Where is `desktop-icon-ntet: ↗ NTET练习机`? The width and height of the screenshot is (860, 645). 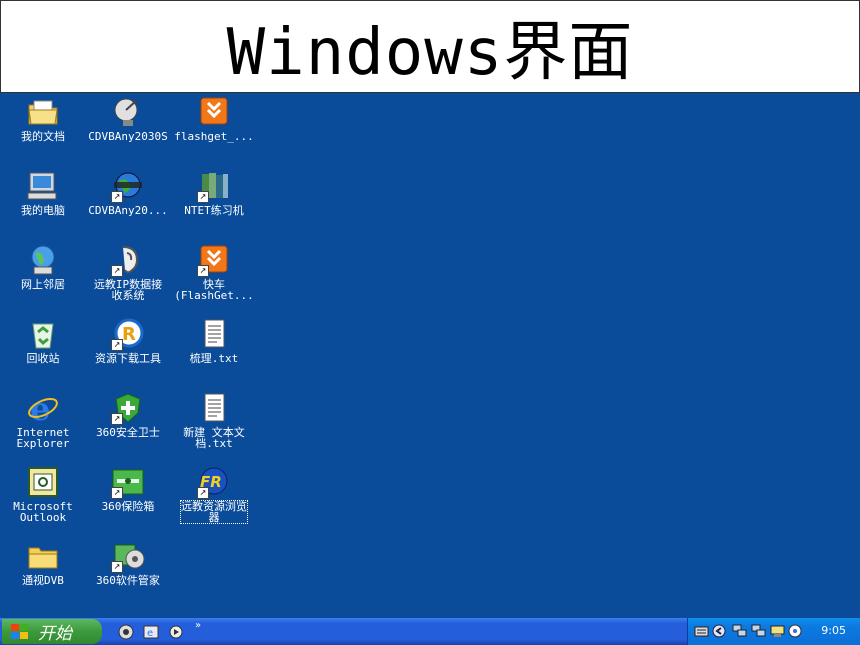
desktop-icon-ntet: ↗ NTET练习机 is located at coordinates (214, 192).